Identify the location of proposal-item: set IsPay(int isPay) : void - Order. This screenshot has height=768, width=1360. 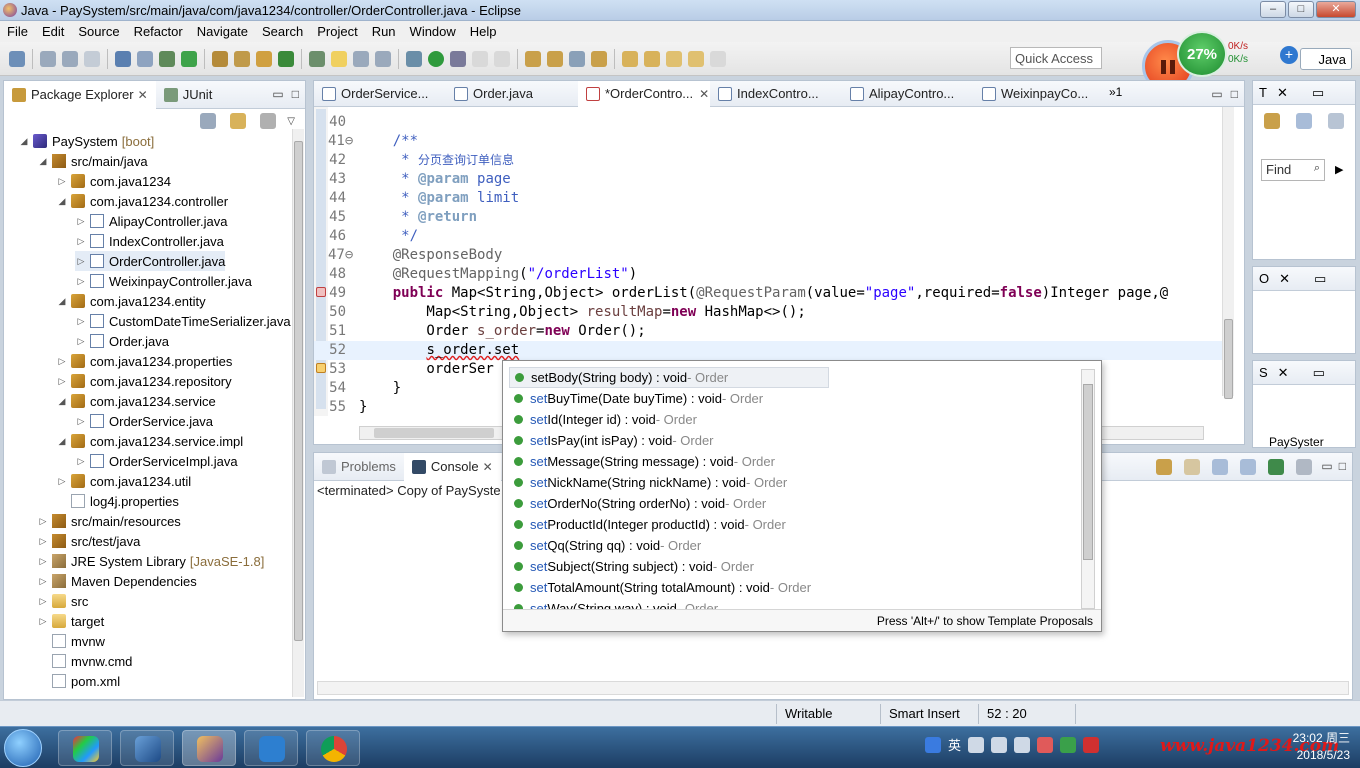
(795, 440).